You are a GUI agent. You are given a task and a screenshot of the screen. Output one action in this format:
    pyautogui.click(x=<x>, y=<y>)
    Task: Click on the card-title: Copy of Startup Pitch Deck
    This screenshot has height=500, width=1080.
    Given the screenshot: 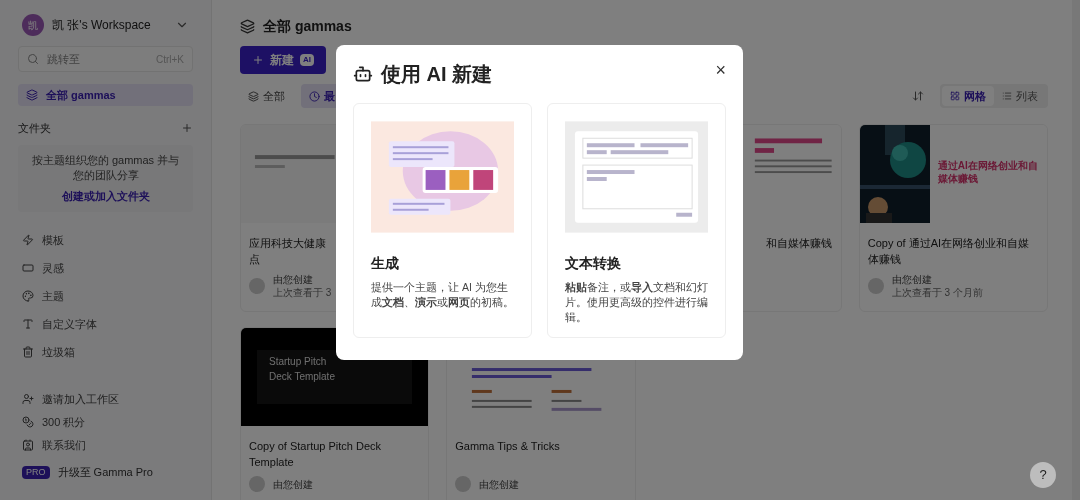 What is the action you would take?
    pyautogui.click(x=315, y=446)
    